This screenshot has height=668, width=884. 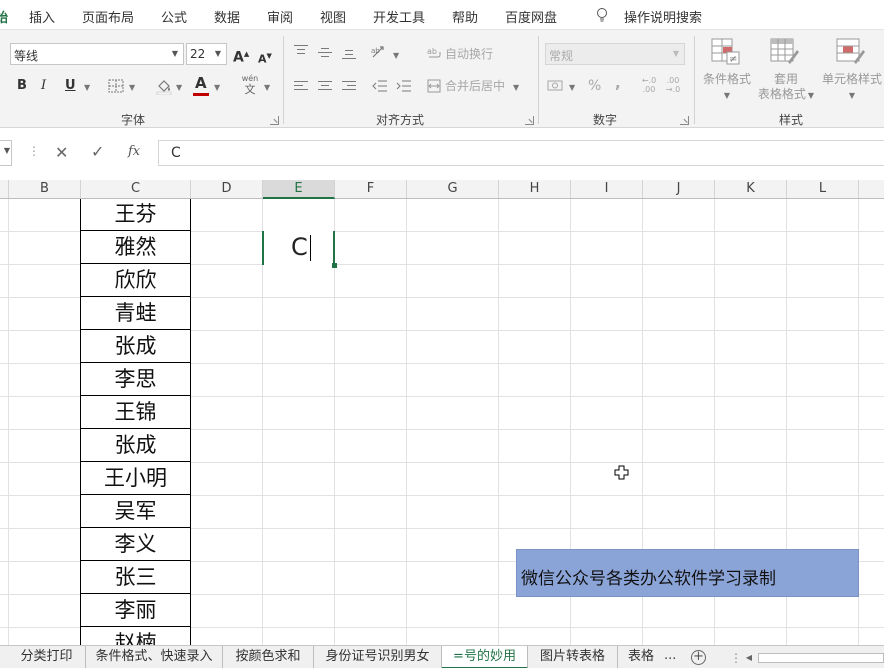 I want to click on menu-tab-view: 视图, so click(x=333, y=16).